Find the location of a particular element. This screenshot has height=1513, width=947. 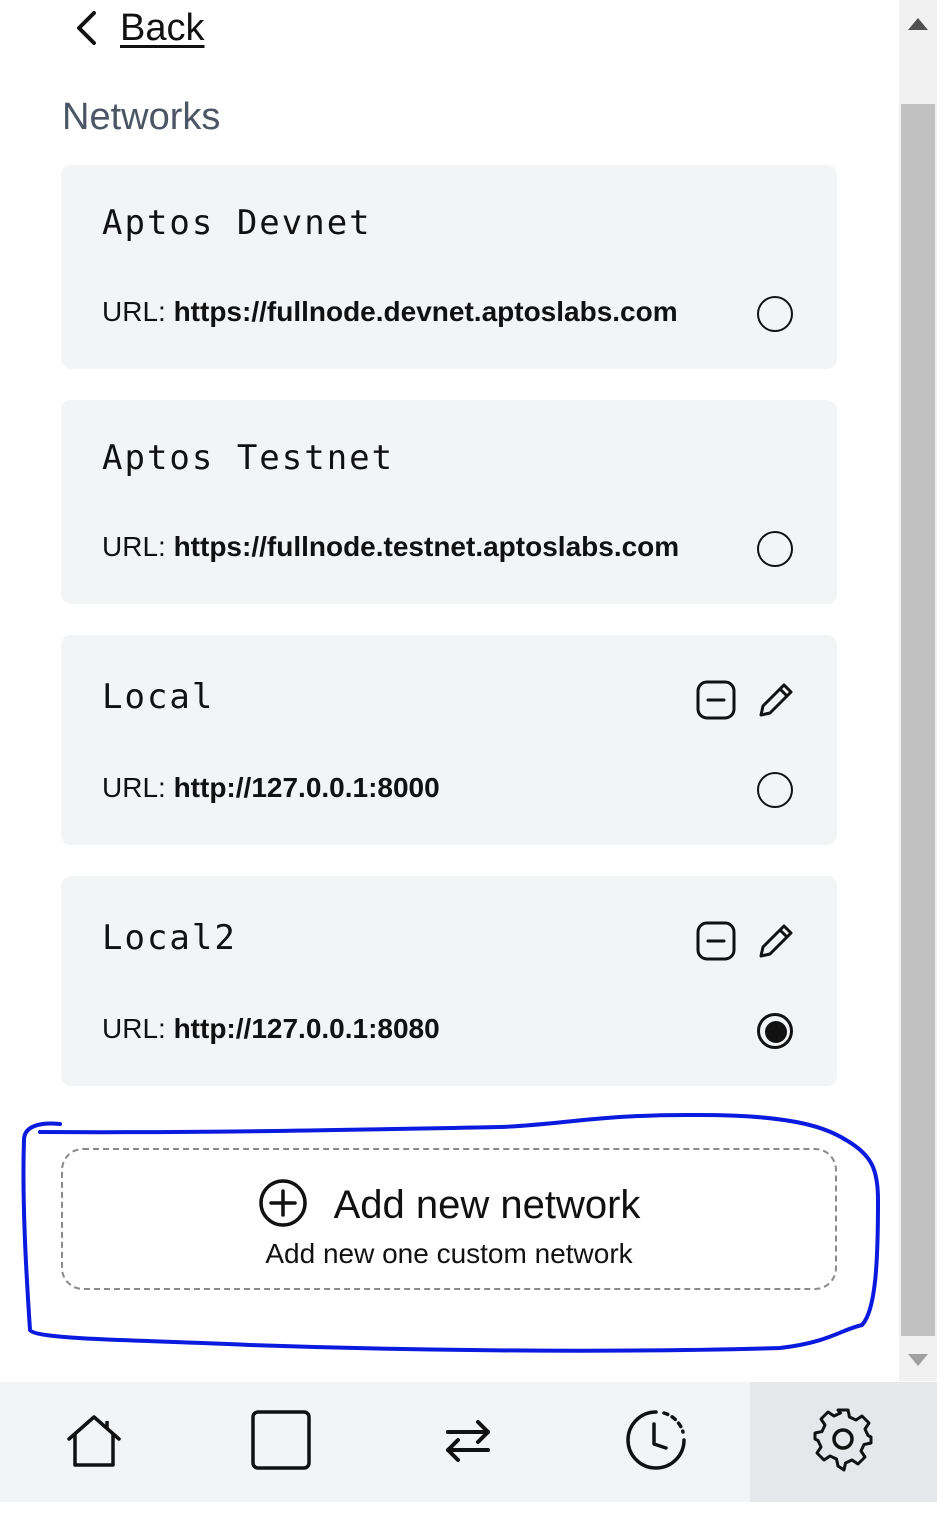

nav-transfer is located at coordinates (468, 1442).